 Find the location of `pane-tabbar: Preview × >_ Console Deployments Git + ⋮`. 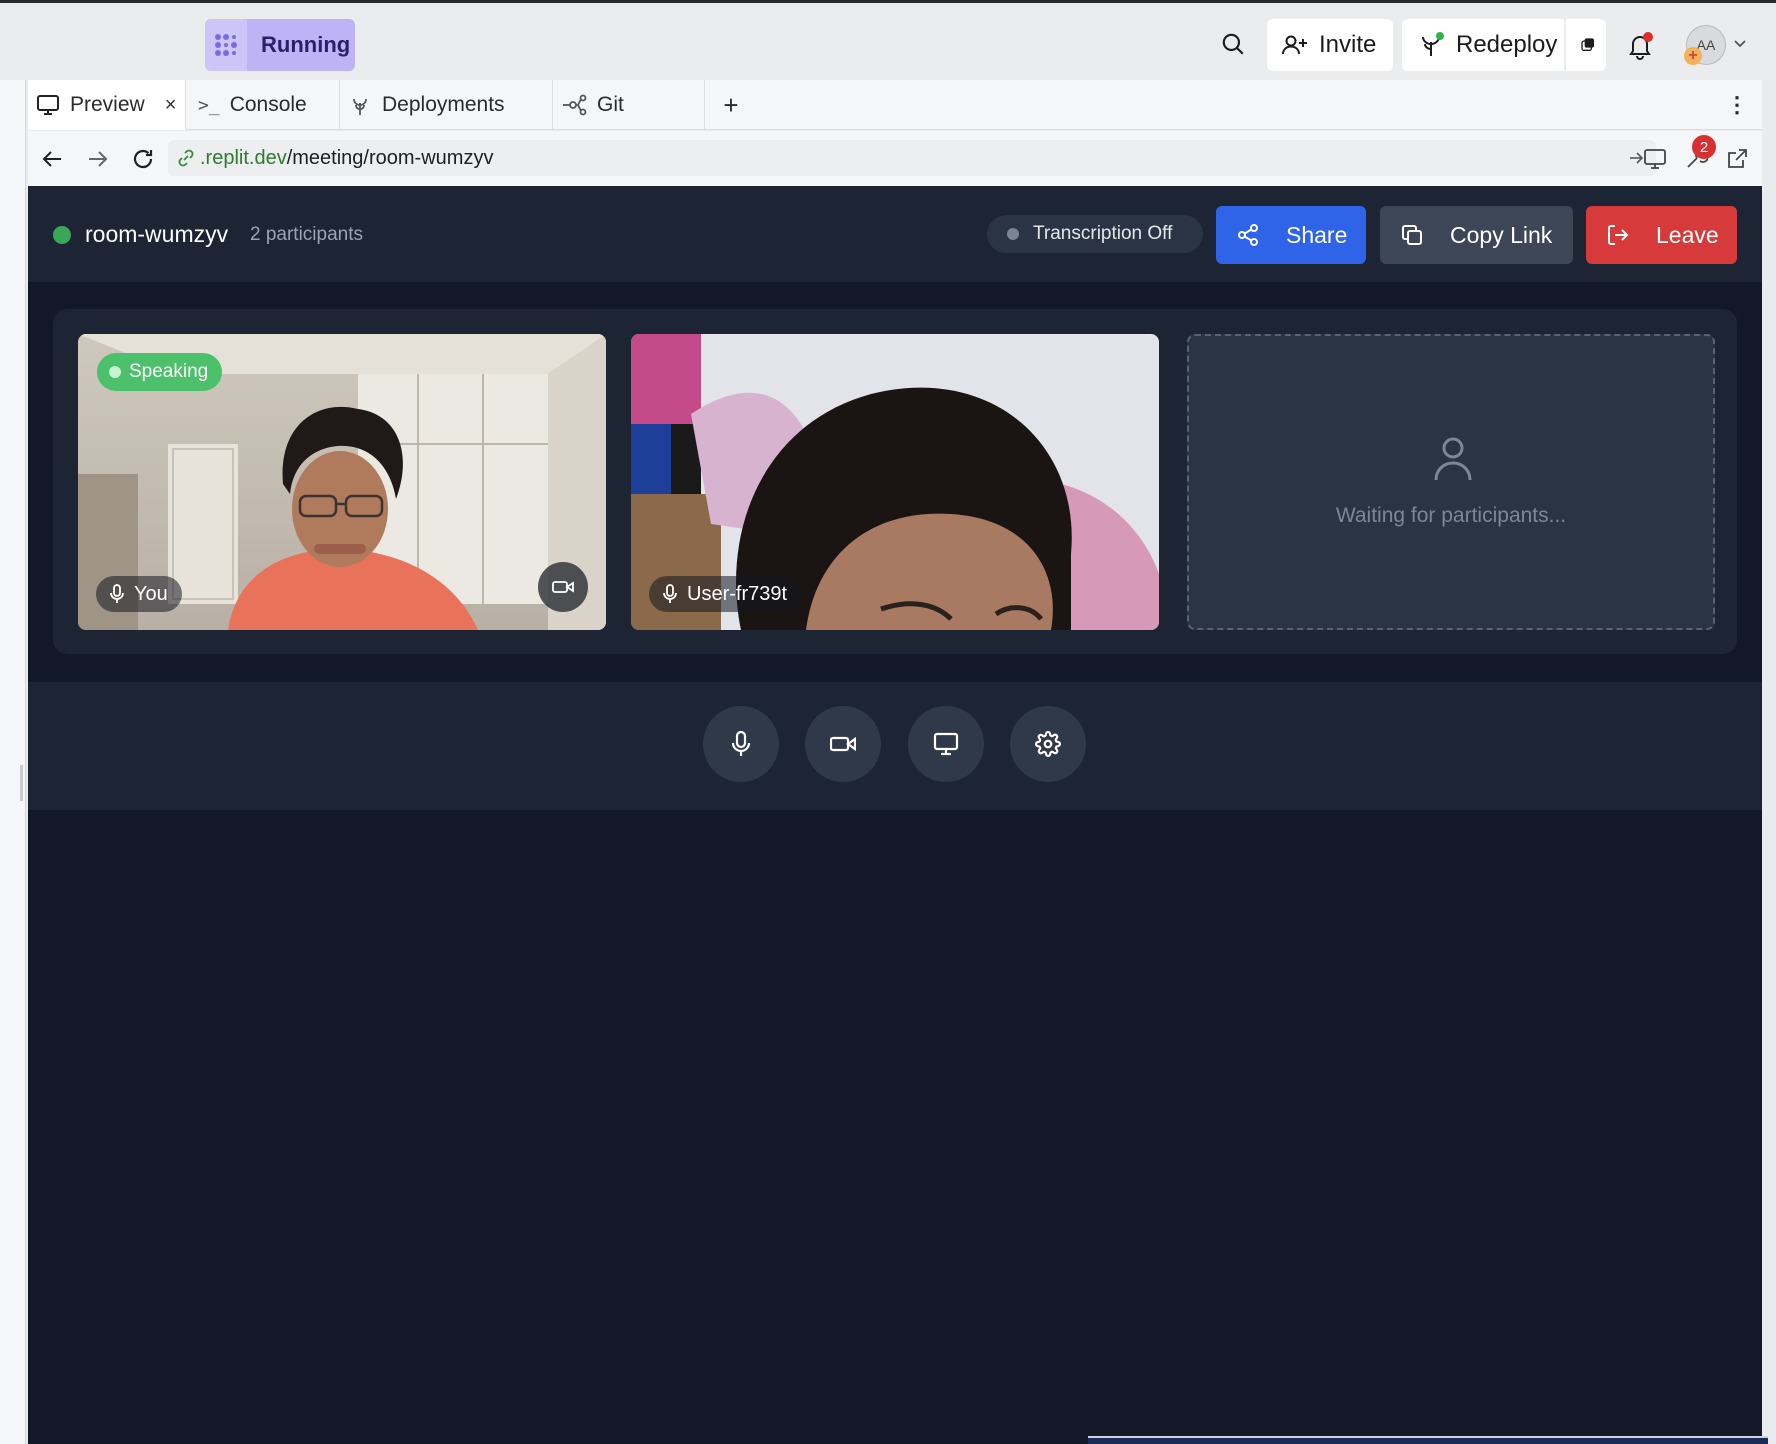

pane-tabbar: Preview × >_ Console Deployments Git + ⋮ is located at coordinates (895, 105).